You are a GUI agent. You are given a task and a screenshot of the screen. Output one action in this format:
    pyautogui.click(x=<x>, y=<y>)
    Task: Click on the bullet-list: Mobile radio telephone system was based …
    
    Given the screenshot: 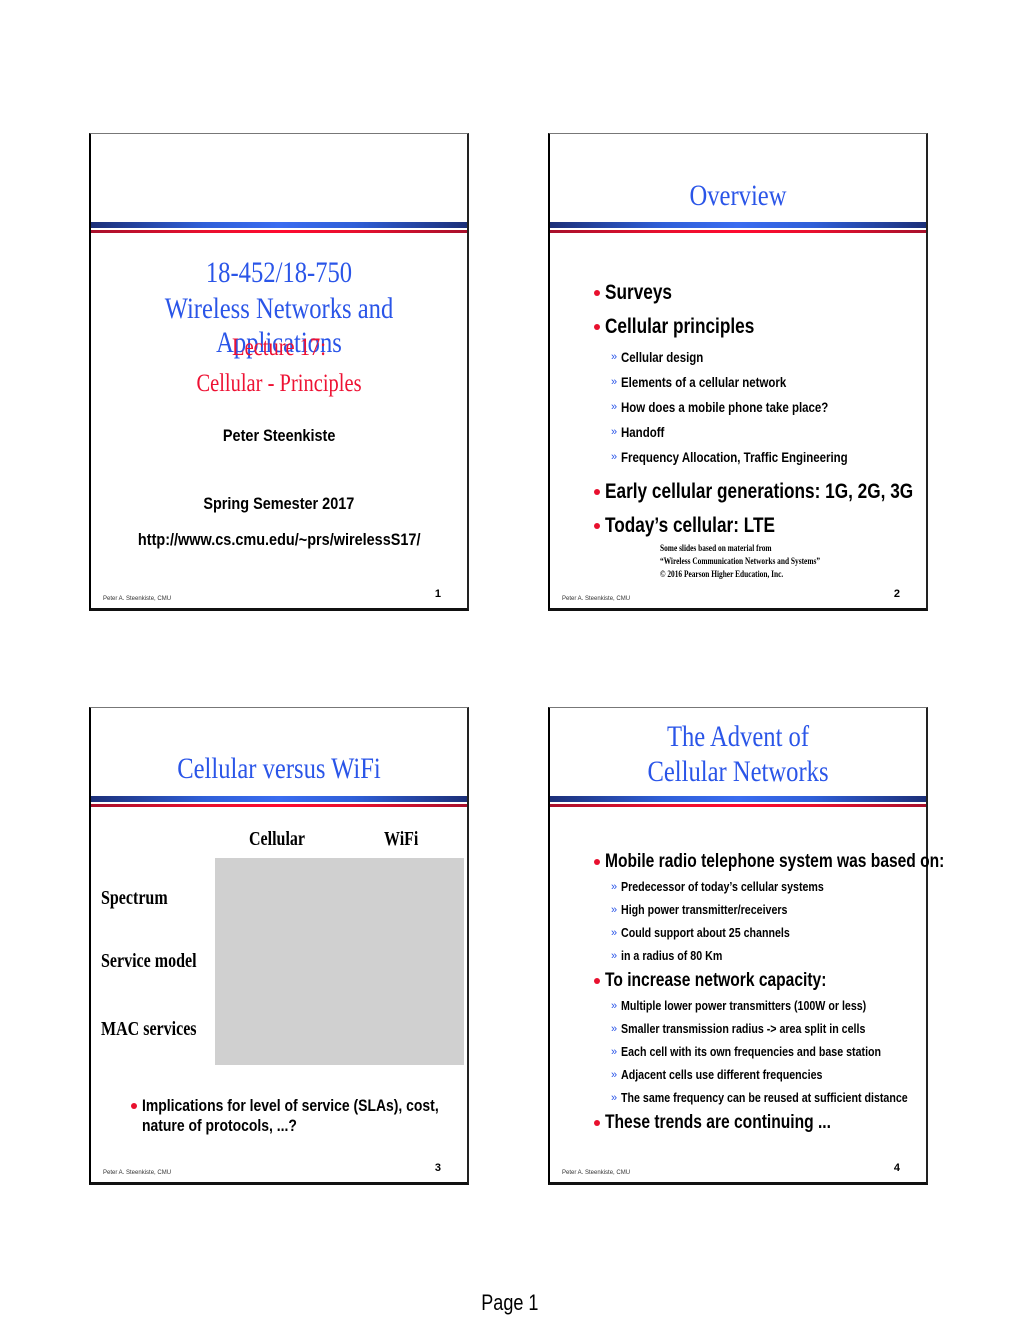 What is the action you would take?
    pyautogui.click(x=806, y=992)
    